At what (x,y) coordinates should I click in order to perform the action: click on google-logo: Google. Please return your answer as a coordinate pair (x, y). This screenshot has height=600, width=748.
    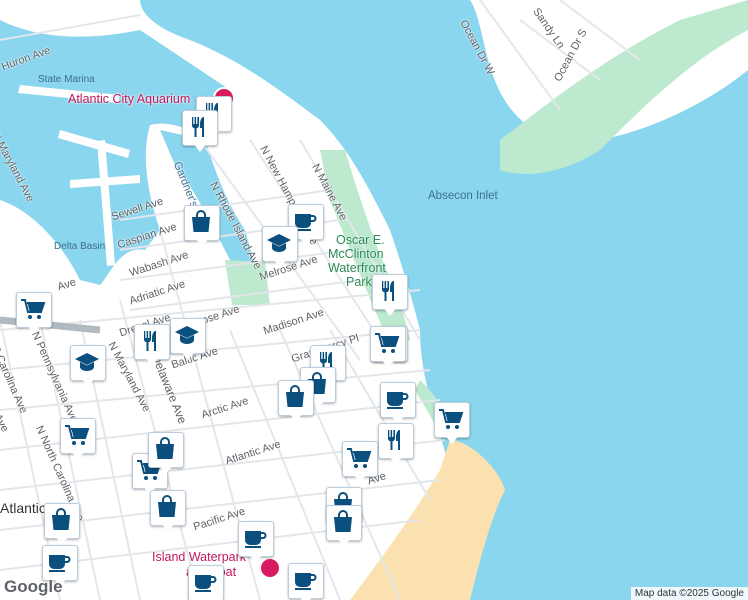
    Looking at the image, I should click on (33, 587).